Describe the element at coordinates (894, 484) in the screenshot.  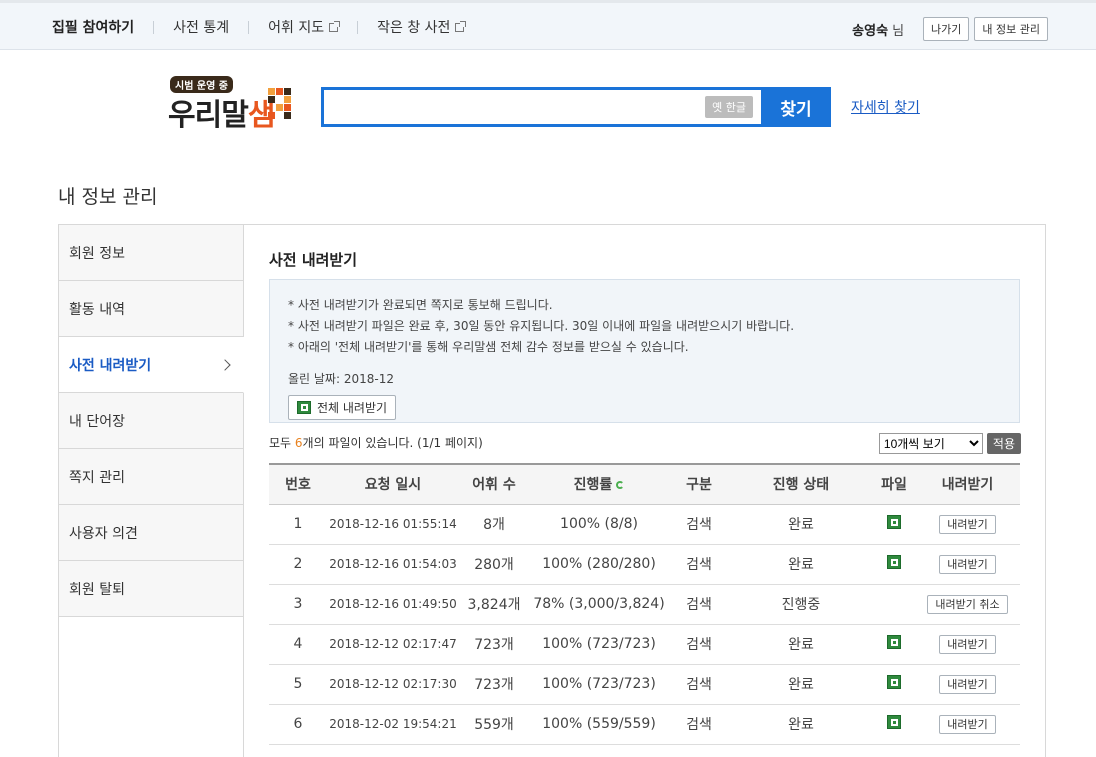
I see `col-header-file: 파일` at that location.